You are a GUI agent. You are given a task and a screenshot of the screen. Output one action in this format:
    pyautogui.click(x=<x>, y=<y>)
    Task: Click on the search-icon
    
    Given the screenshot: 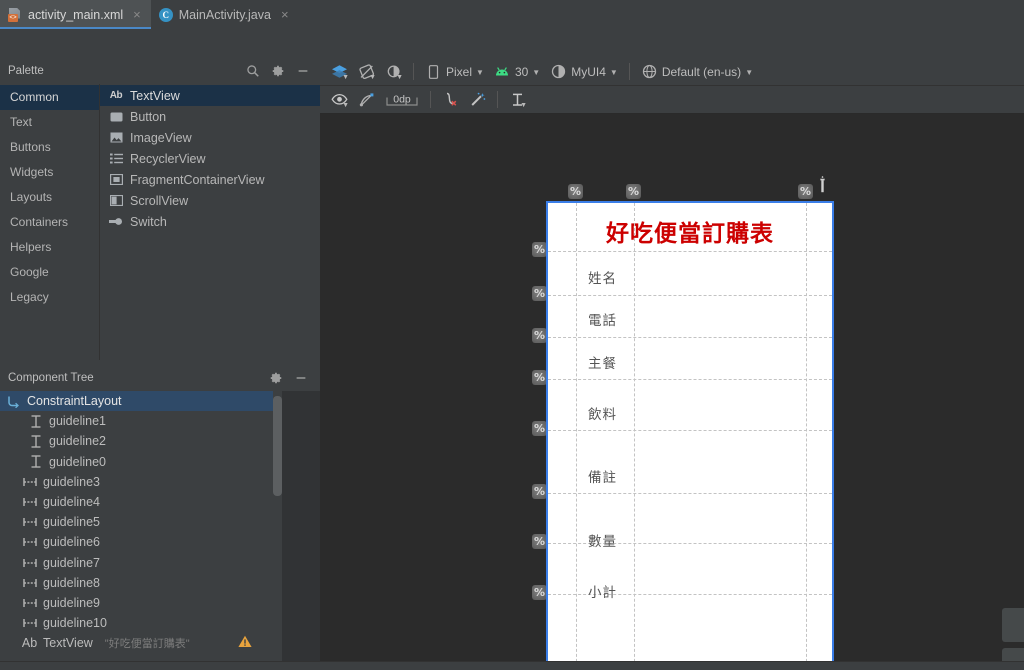 What is the action you would take?
    pyautogui.click(x=253, y=71)
    